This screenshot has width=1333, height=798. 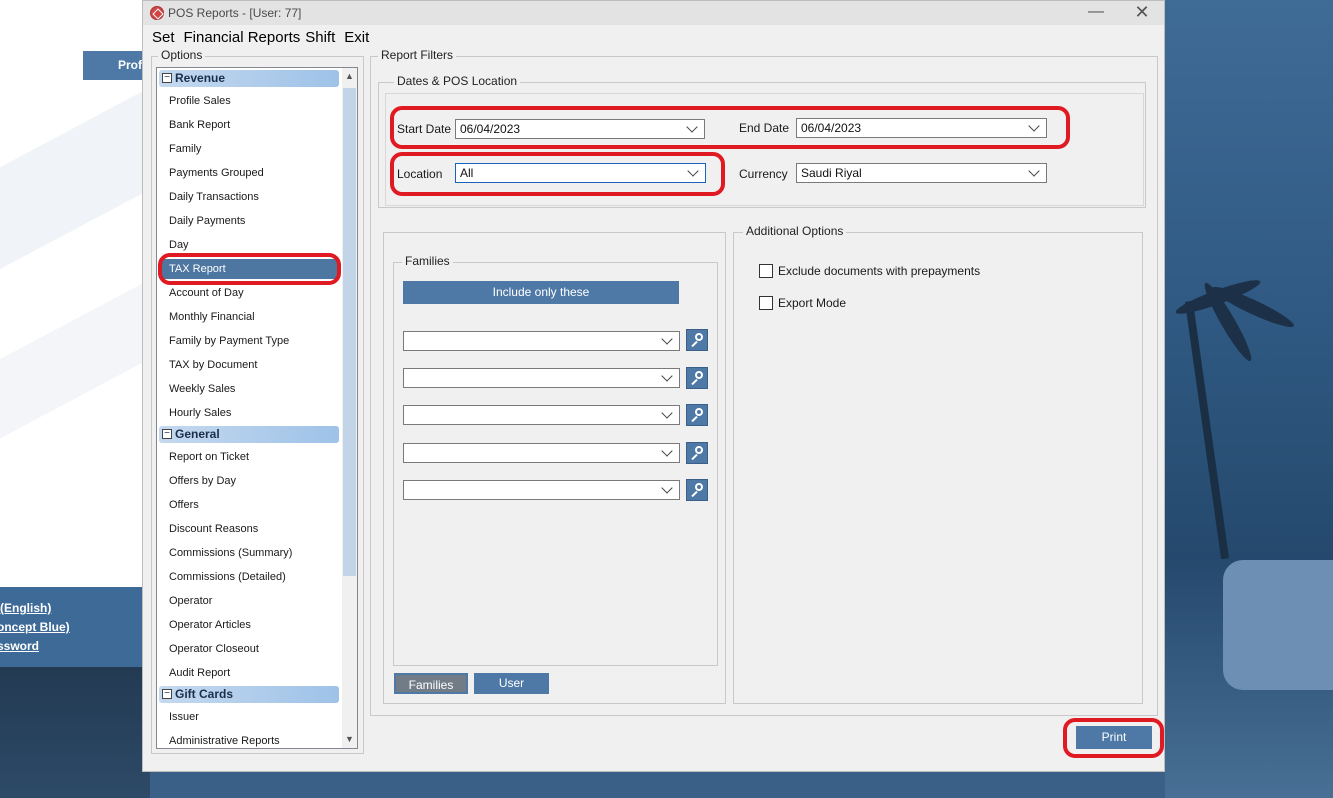 What do you see at coordinates (75, 646) in the screenshot?
I see `password-link: ssword` at bounding box center [75, 646].